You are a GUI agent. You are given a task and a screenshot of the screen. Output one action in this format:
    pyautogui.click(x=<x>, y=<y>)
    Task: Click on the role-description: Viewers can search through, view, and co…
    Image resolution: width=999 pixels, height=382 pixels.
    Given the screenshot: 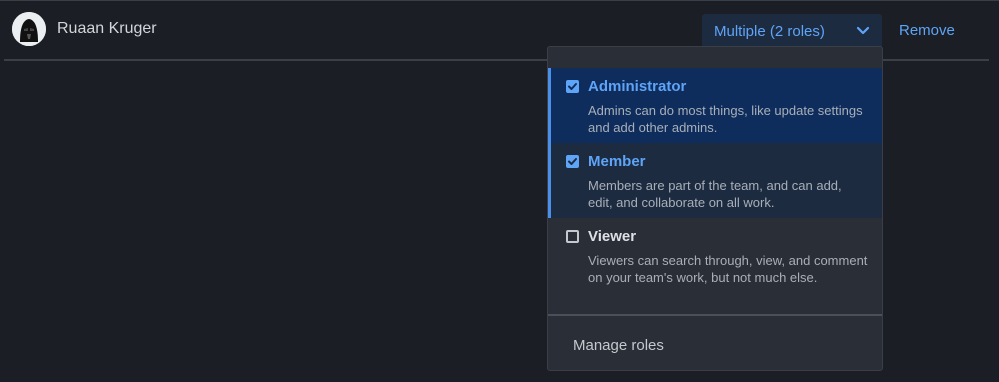 What is the action you would take?
    pyautogui.click(x=728, y=269)
    